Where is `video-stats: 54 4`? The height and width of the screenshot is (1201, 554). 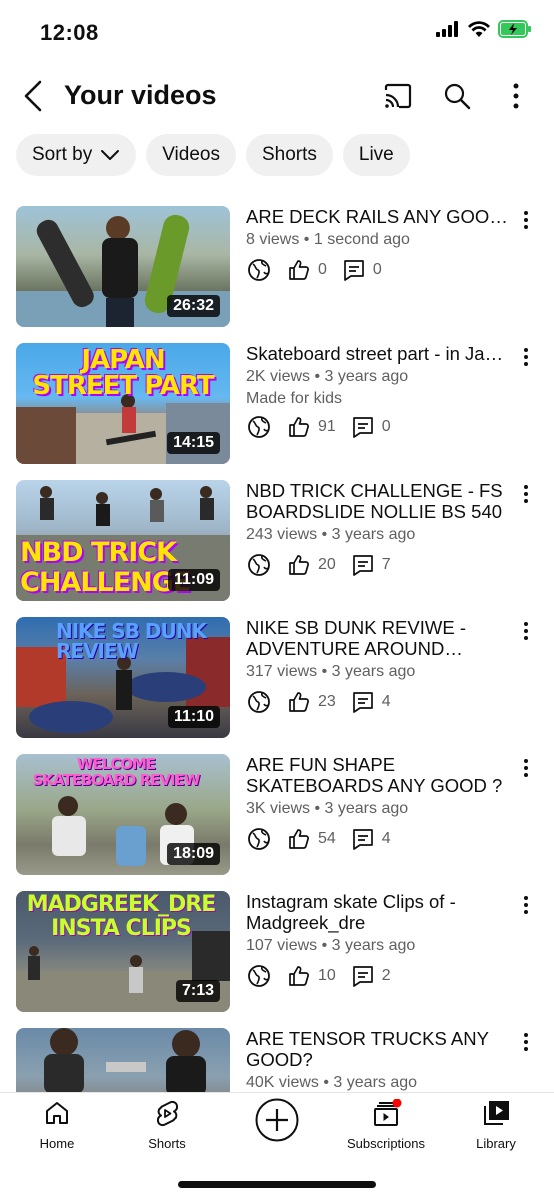 video-stats: 54 4 is located at coordinates (377, 839).